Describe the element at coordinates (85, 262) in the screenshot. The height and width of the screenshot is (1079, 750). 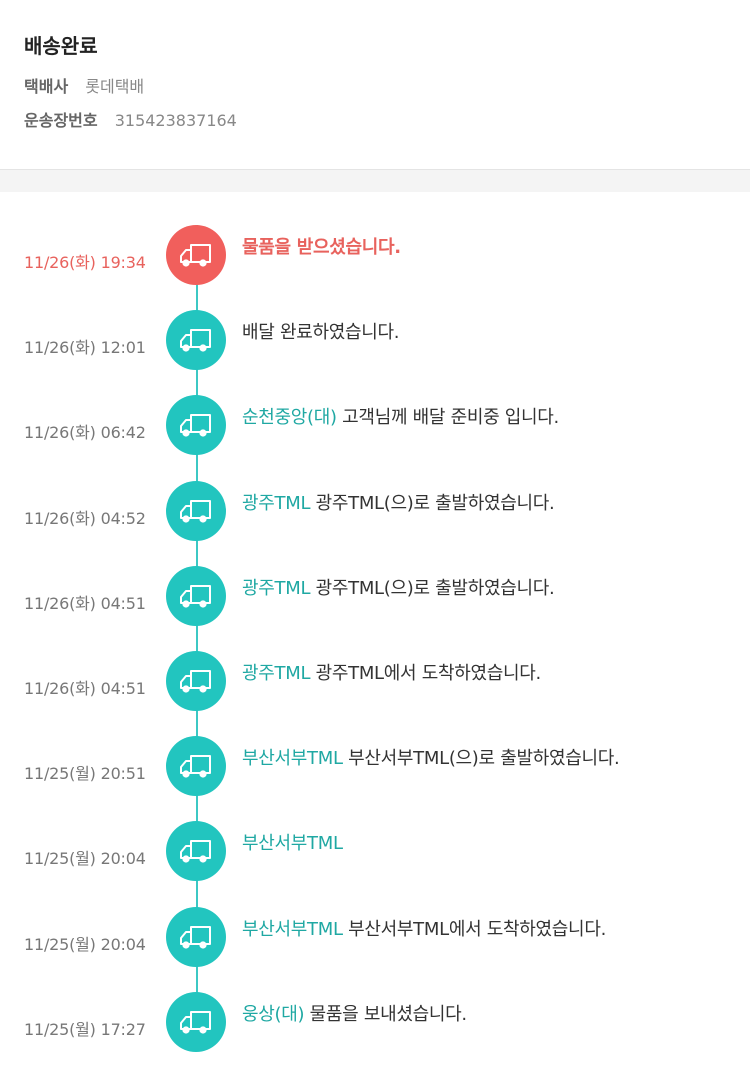
I see `event-time: 11/26(화) 19:34` at that location.